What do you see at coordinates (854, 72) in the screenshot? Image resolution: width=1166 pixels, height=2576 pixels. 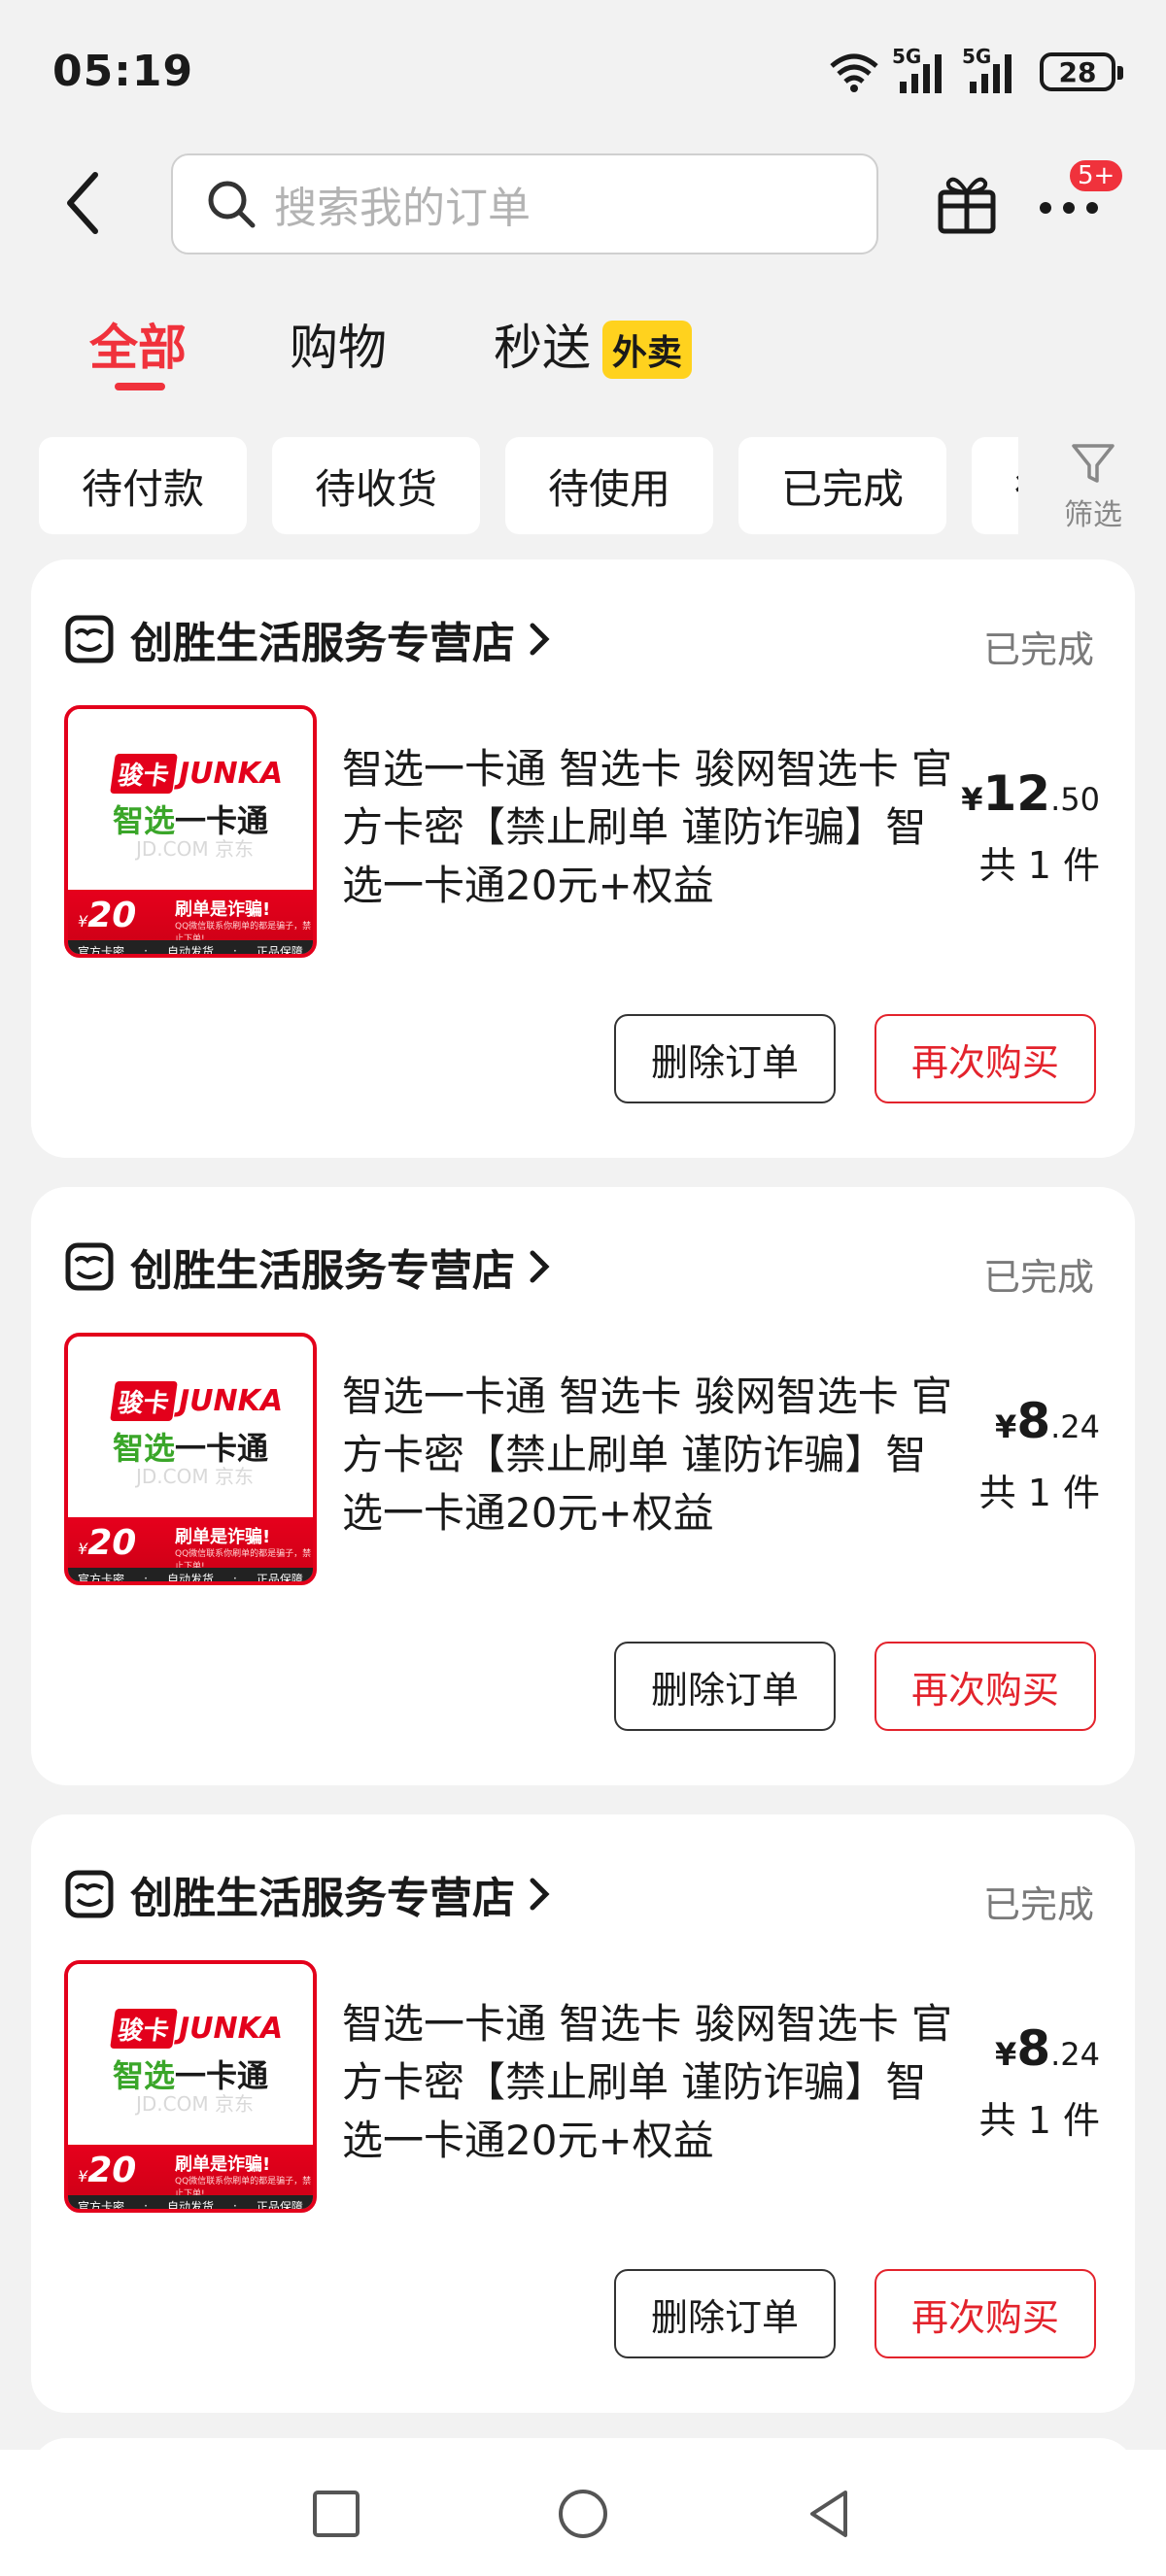 I see `wifi-icon` at bounding box center [854, 72].